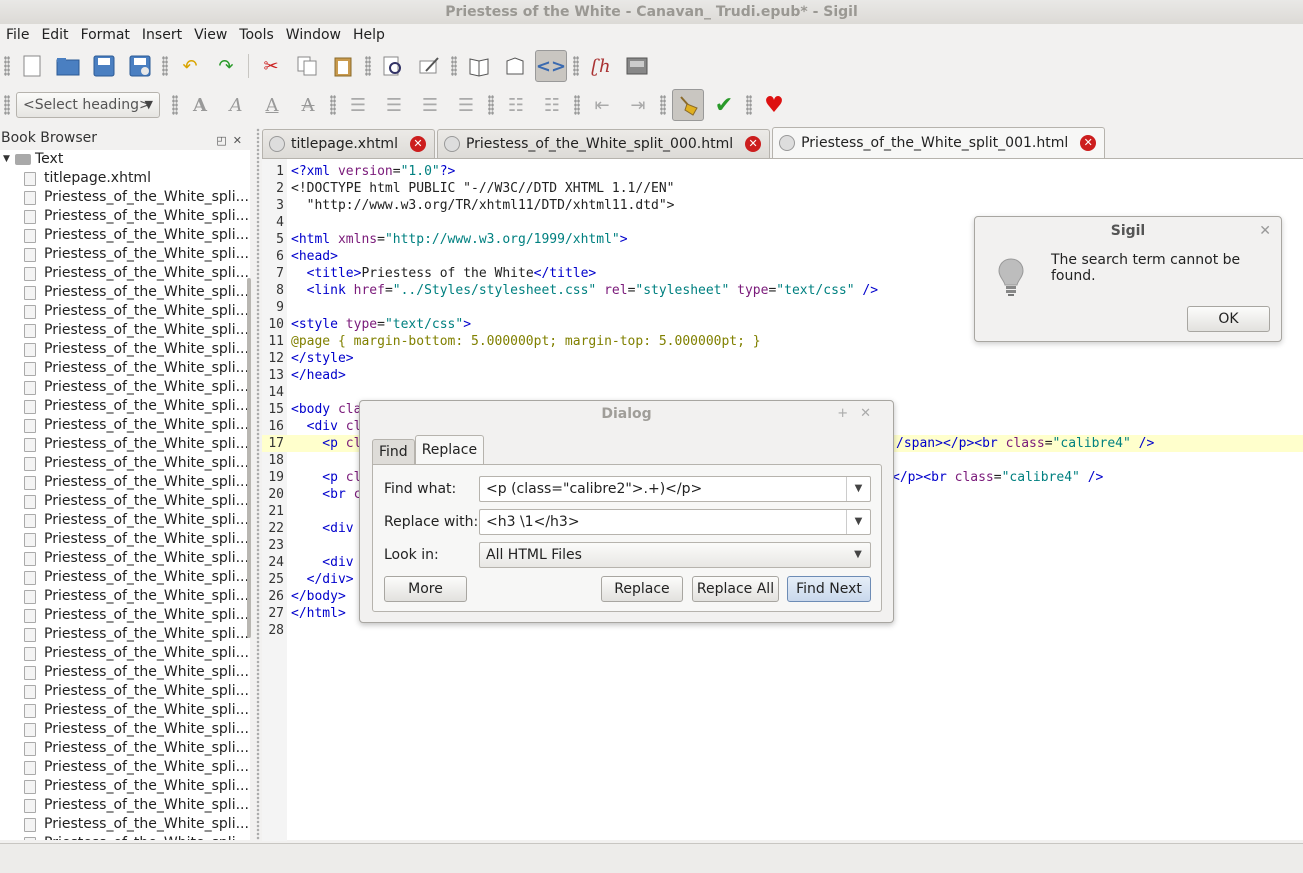 Image resolution: width=1303 pixels, height=873 pixels. I want to click on clean-source-broom-icon, so click(688, 105).